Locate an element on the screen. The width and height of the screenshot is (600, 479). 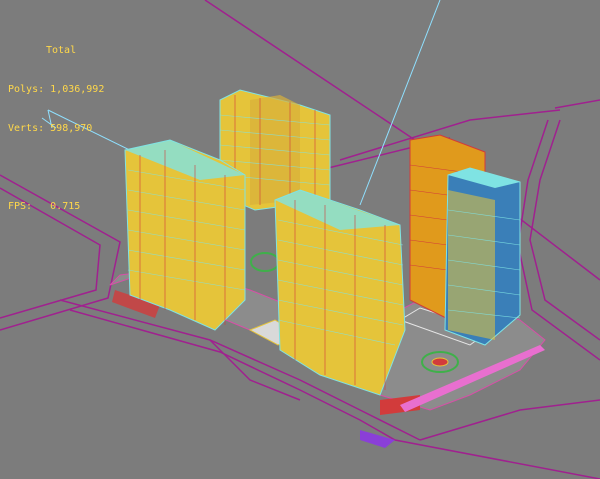
verts-value: 598,970 is located at coordinates (71, 128).